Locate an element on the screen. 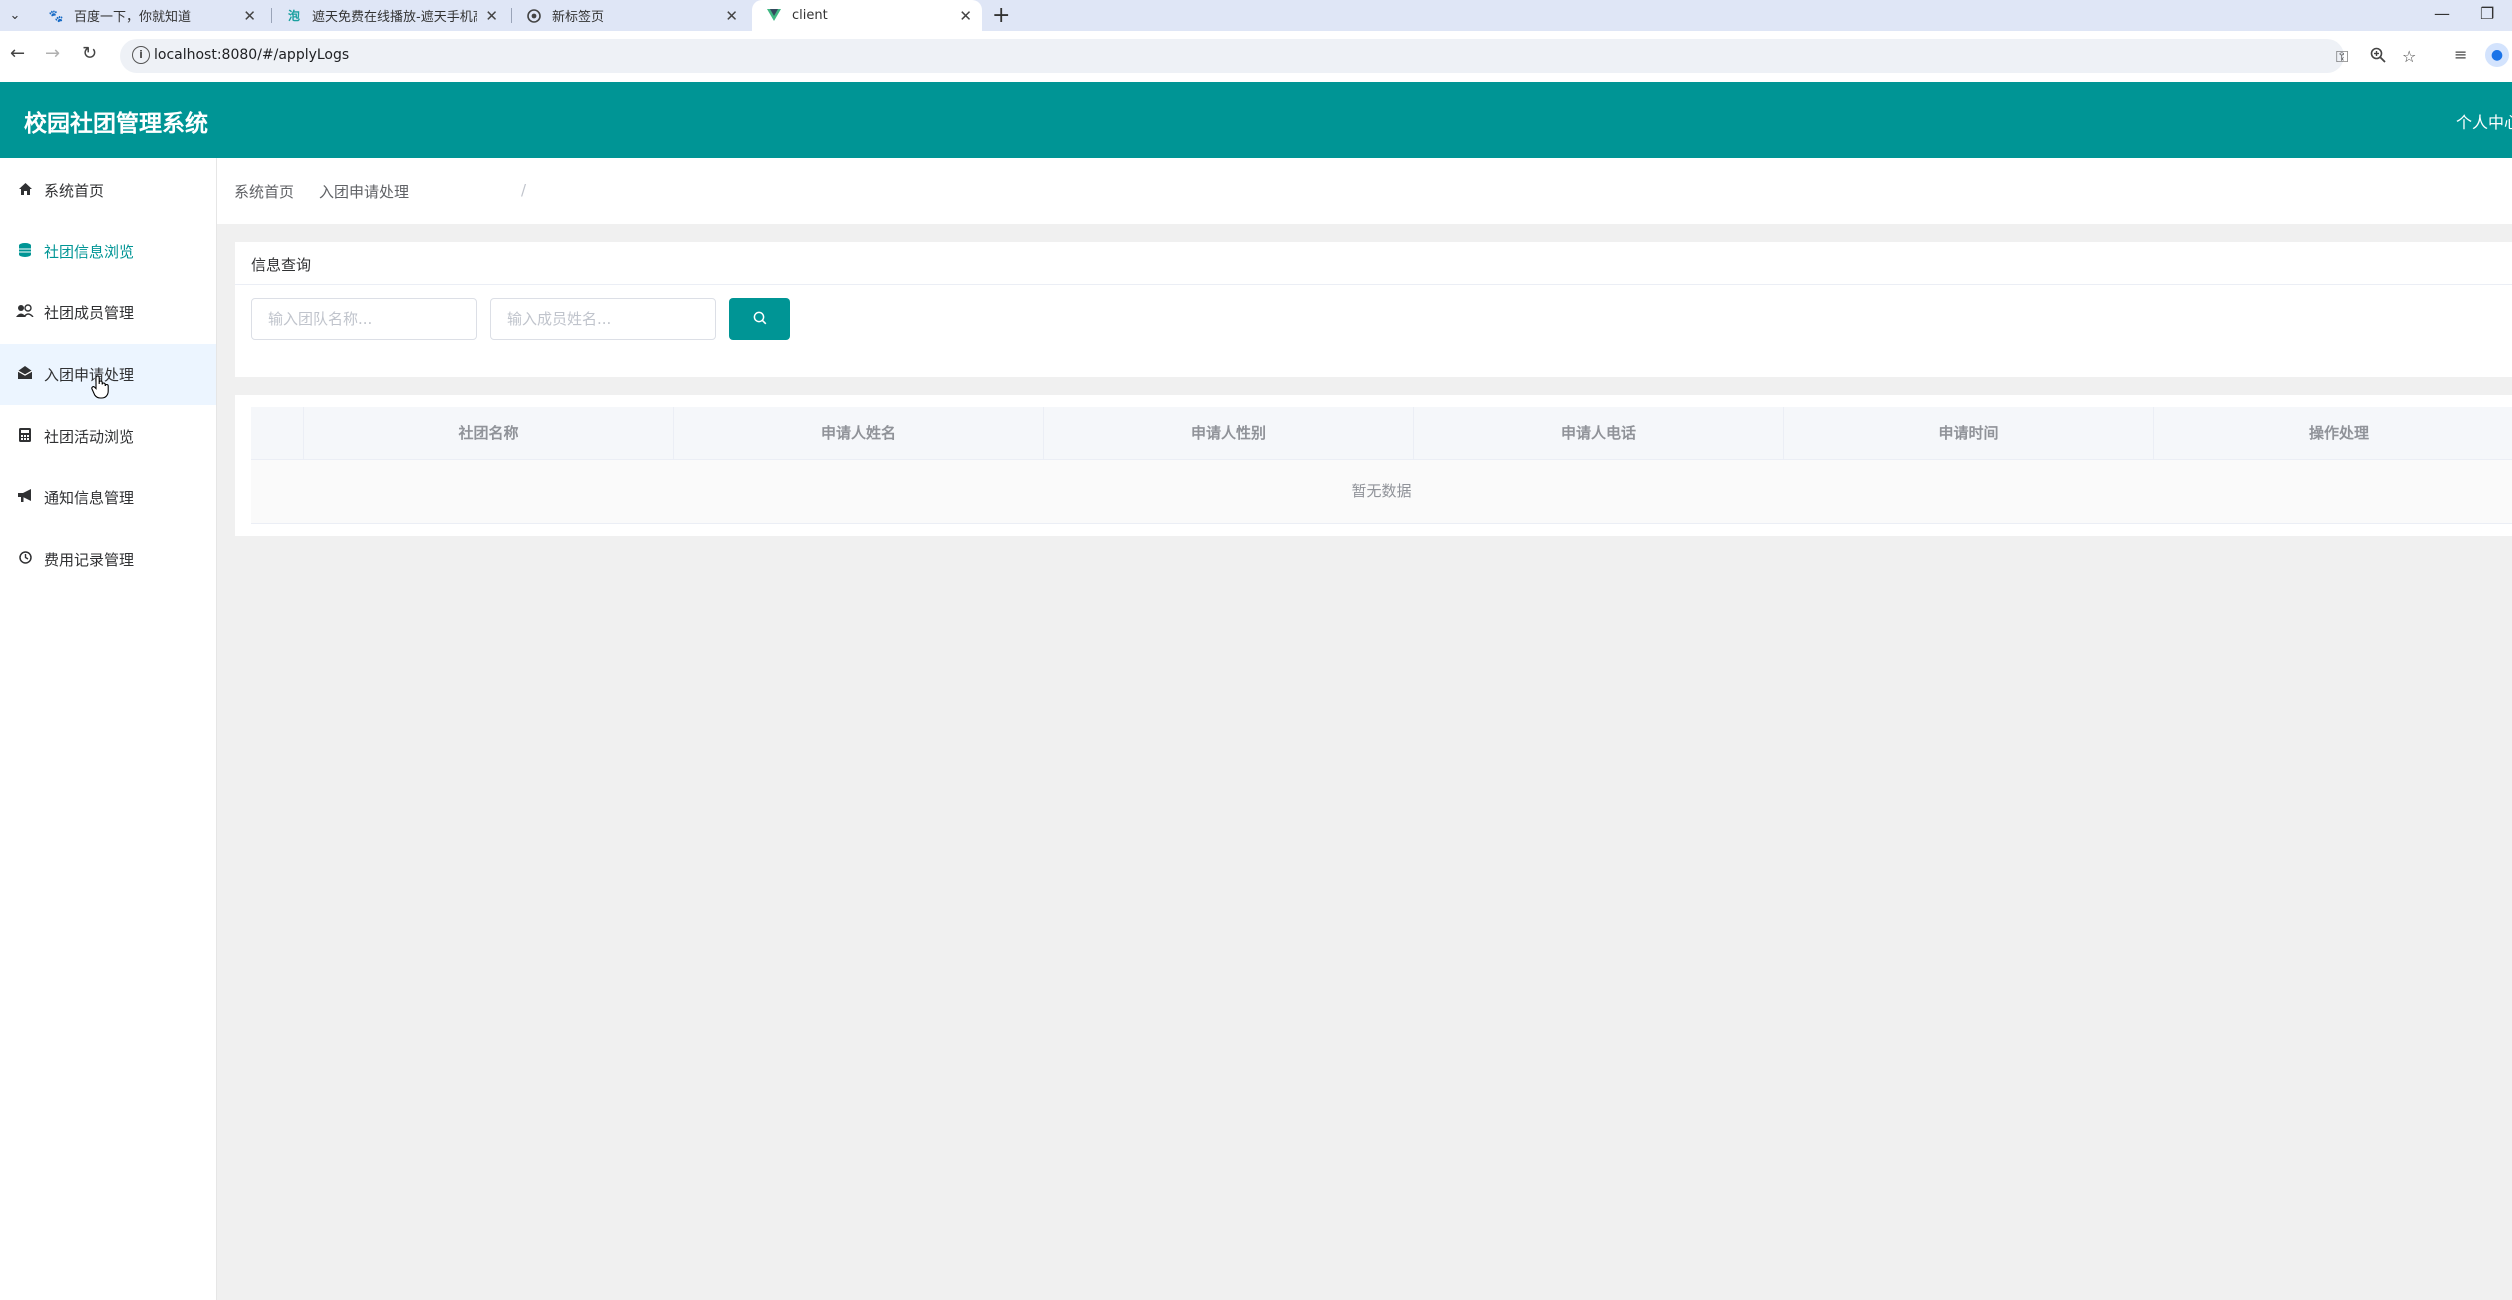  reload-icon: ↻ is located at coordinates (89, 53).